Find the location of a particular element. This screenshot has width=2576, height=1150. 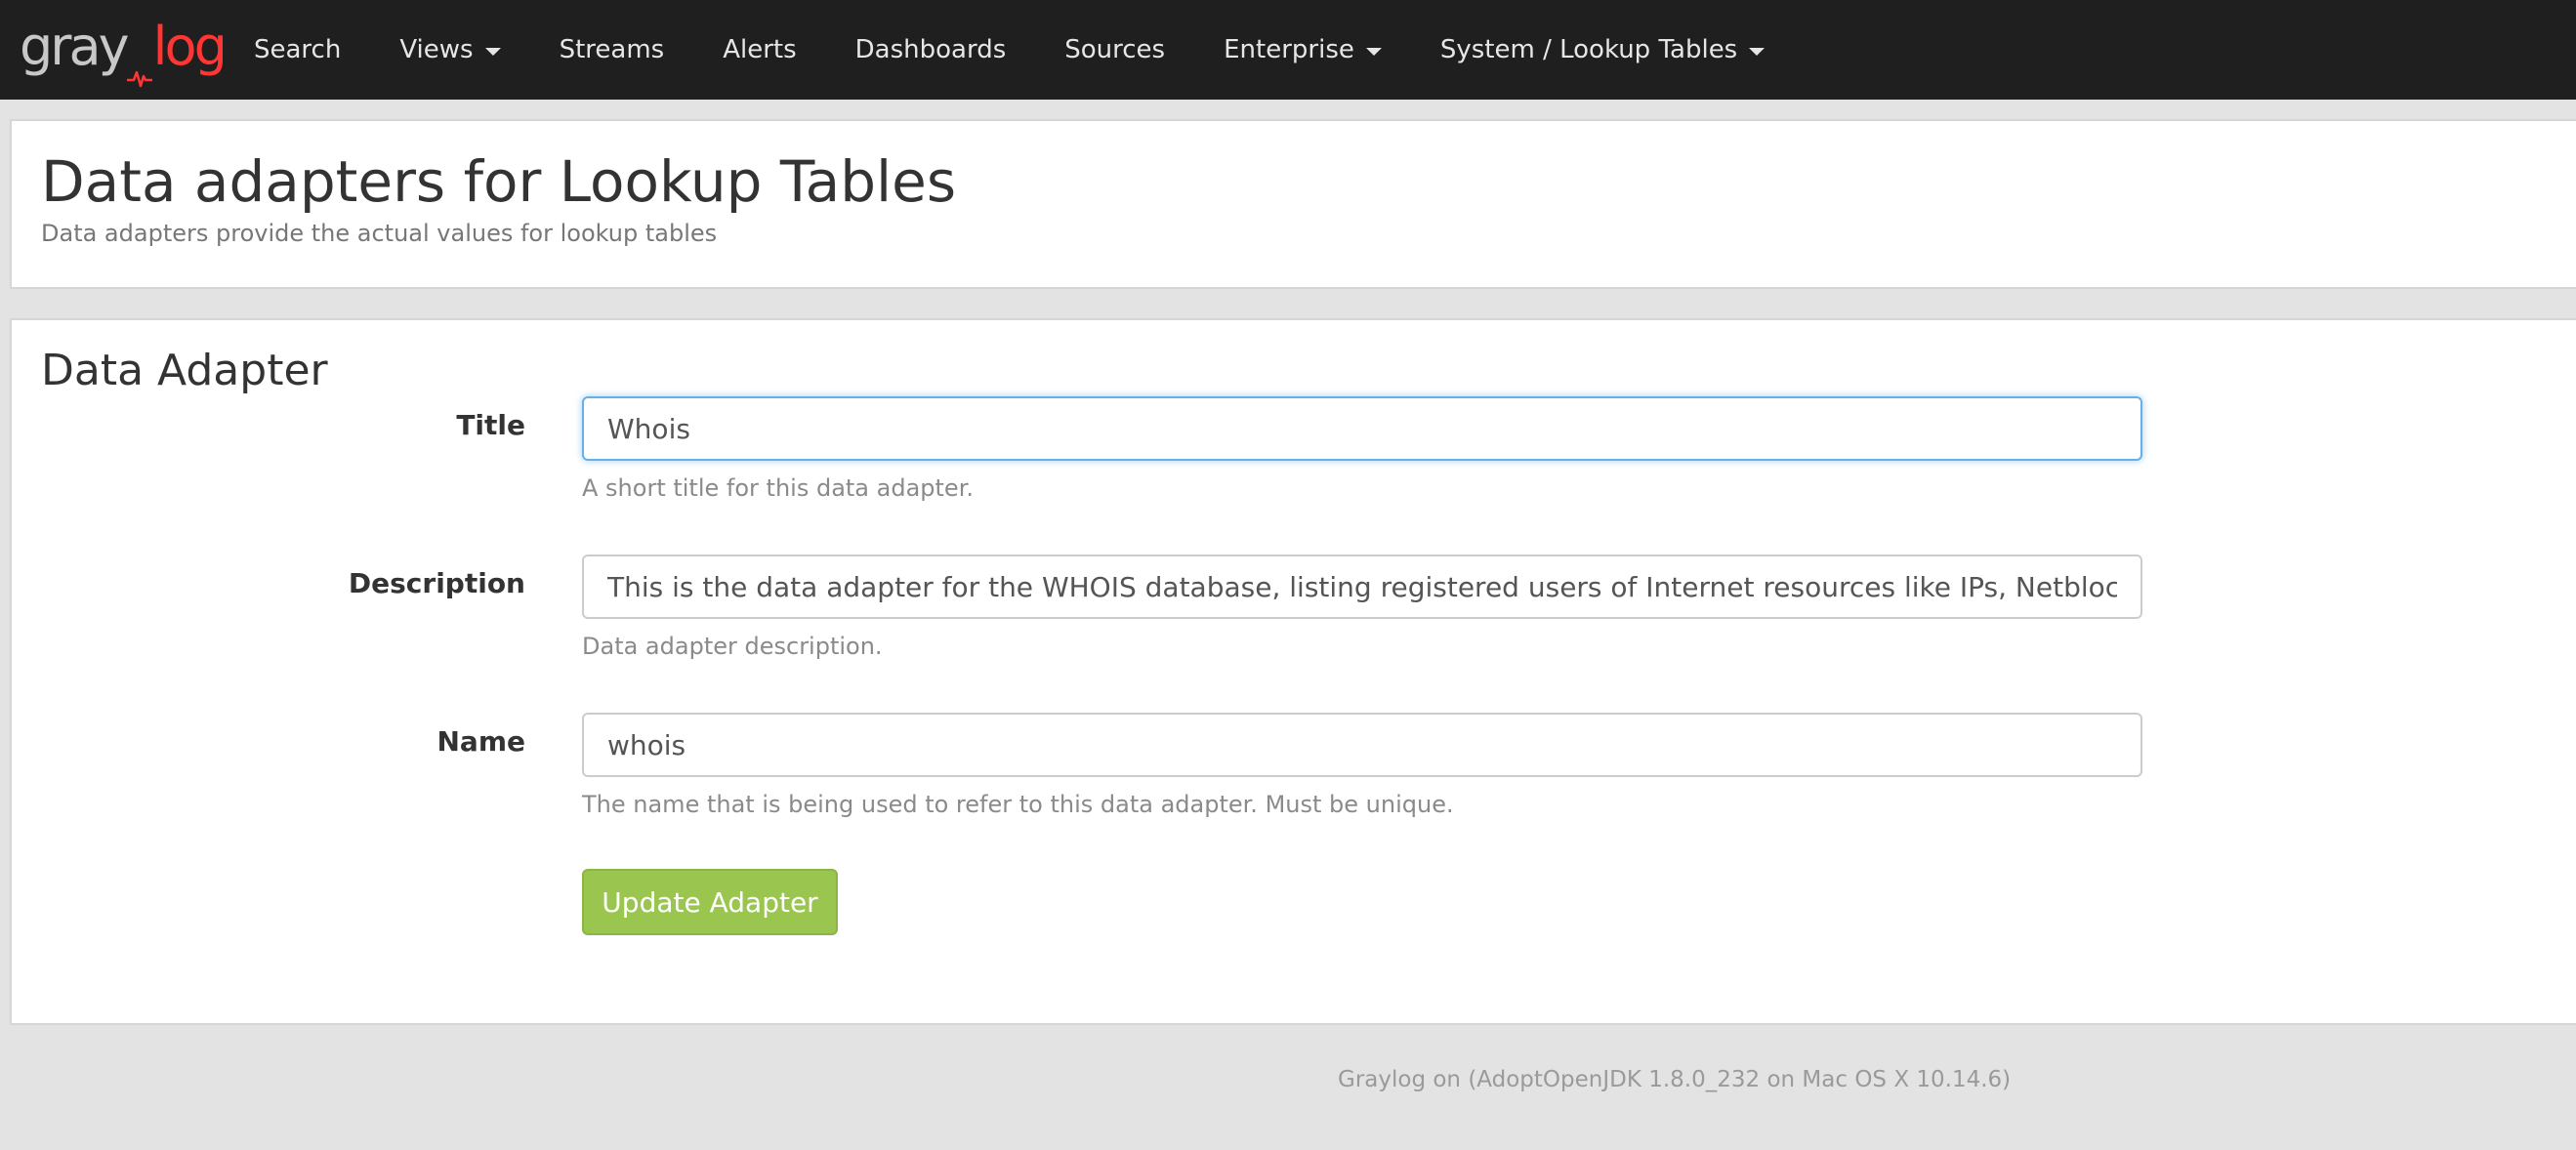

nav-item-alerts: Alerts is located at coordinates (759, 50).